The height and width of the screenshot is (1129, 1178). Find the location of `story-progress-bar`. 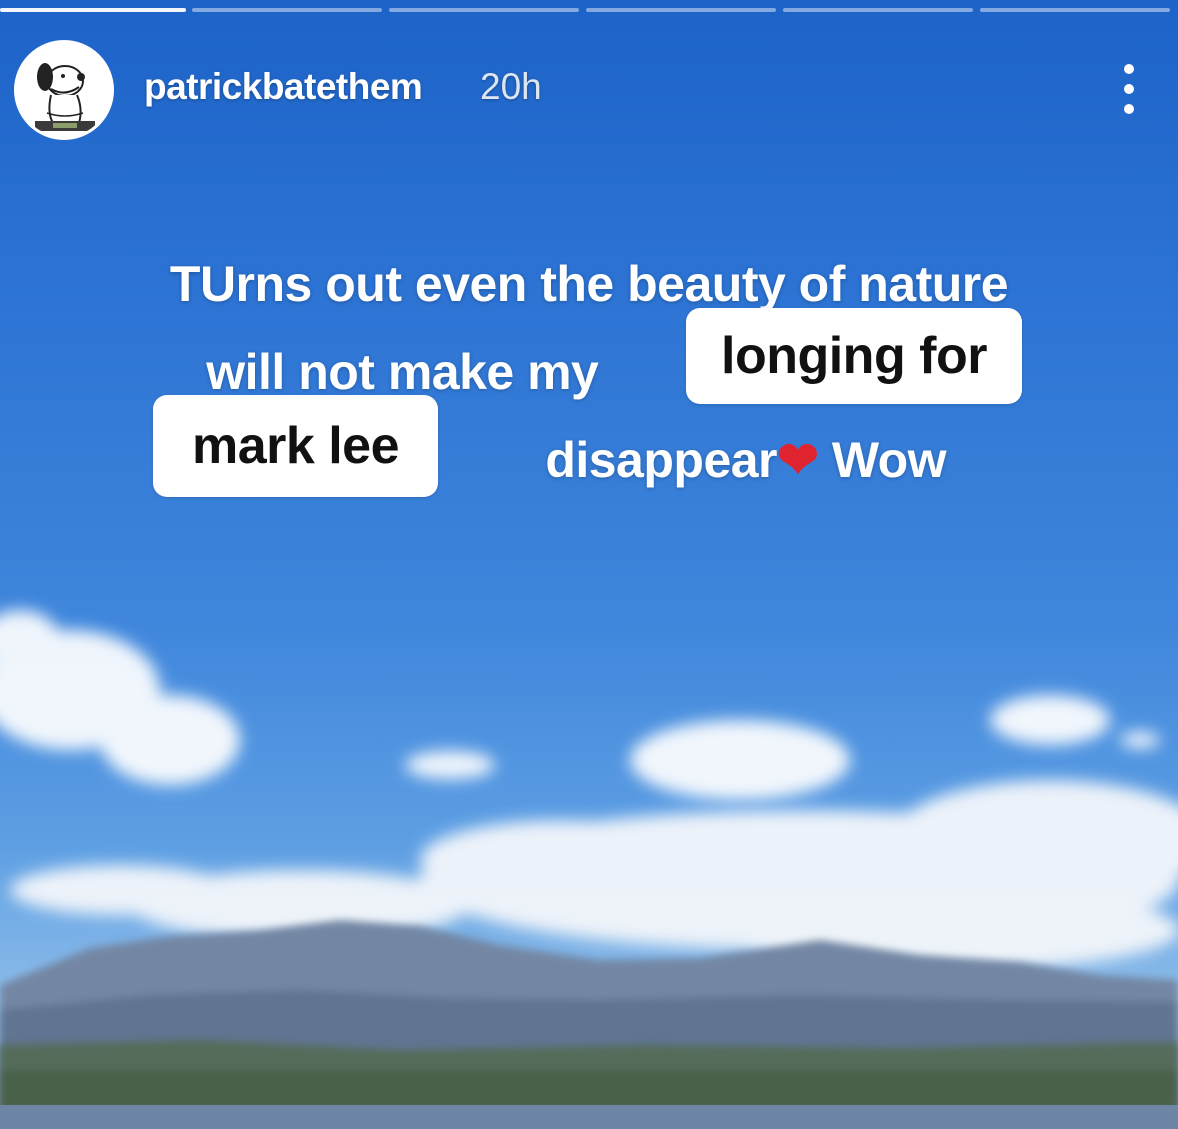

story-progress-bar is located at coordinates (589, 11).